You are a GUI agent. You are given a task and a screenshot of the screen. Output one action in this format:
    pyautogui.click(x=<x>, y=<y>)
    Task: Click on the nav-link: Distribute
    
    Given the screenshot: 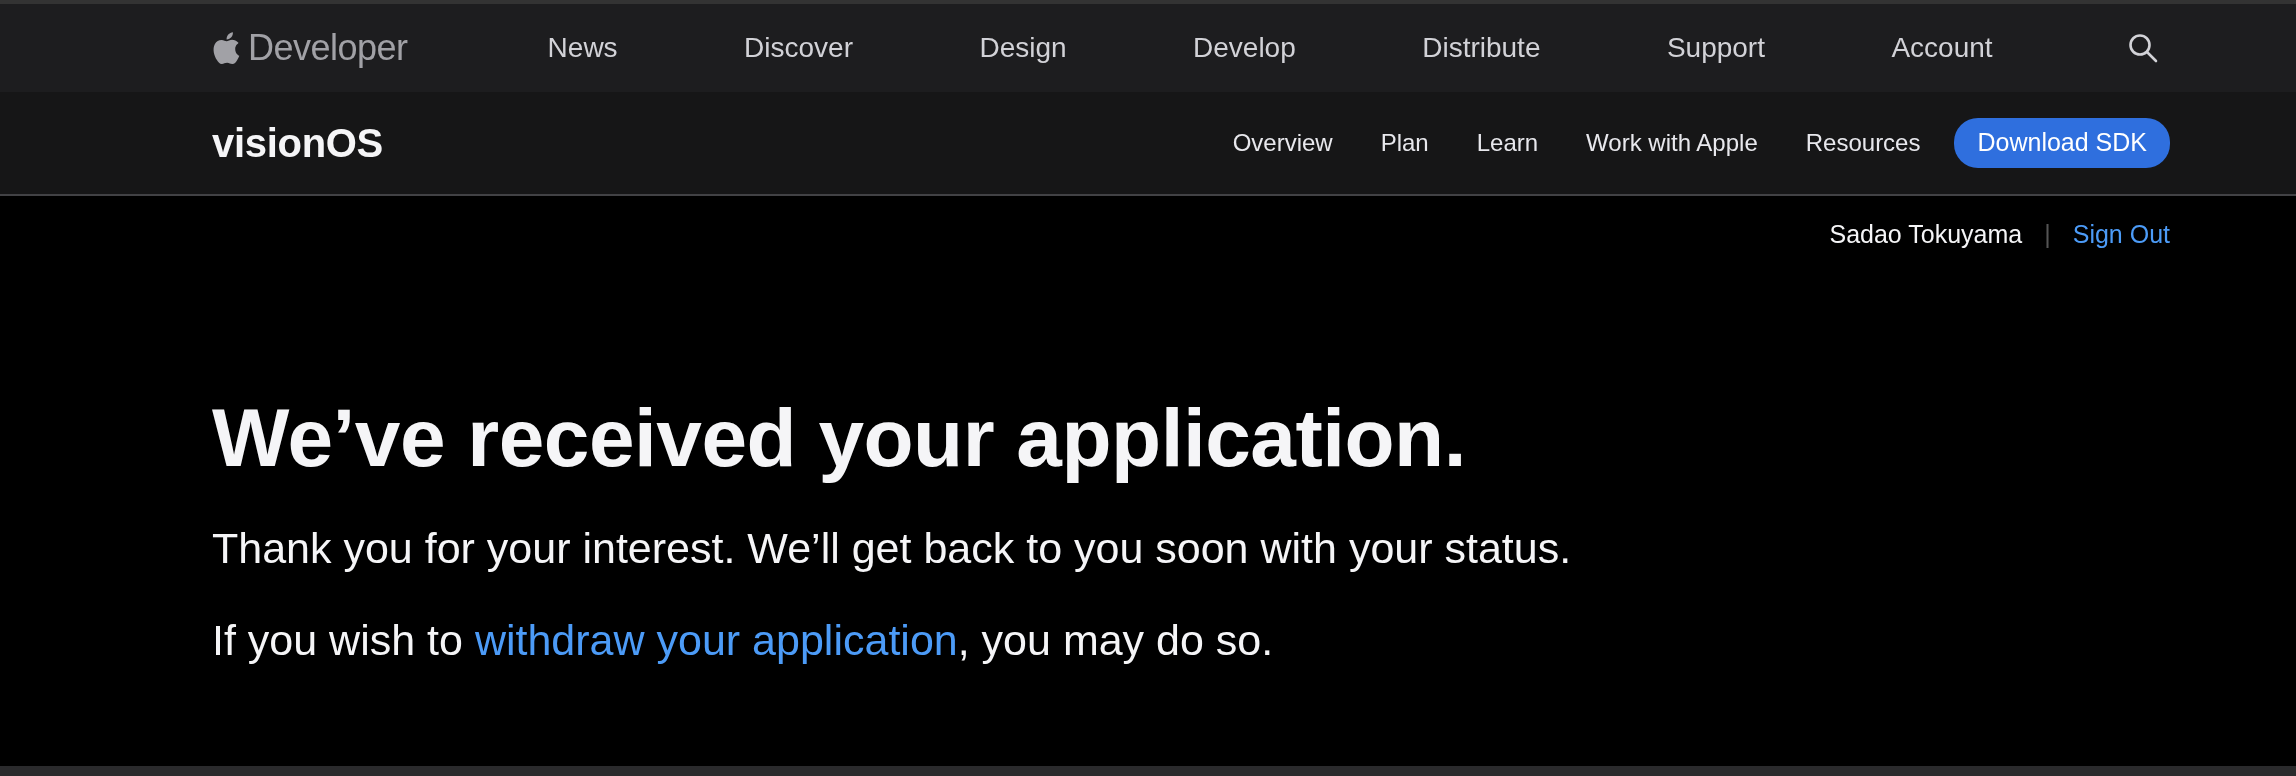 What is the action you would take?
    pyautogui.click(x=1481, y=48)
    